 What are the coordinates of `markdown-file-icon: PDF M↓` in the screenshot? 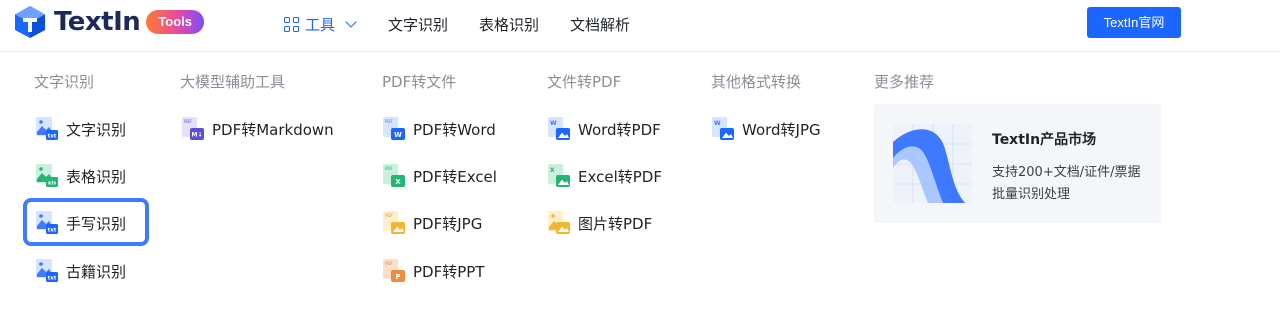 It's located at (193, 128).